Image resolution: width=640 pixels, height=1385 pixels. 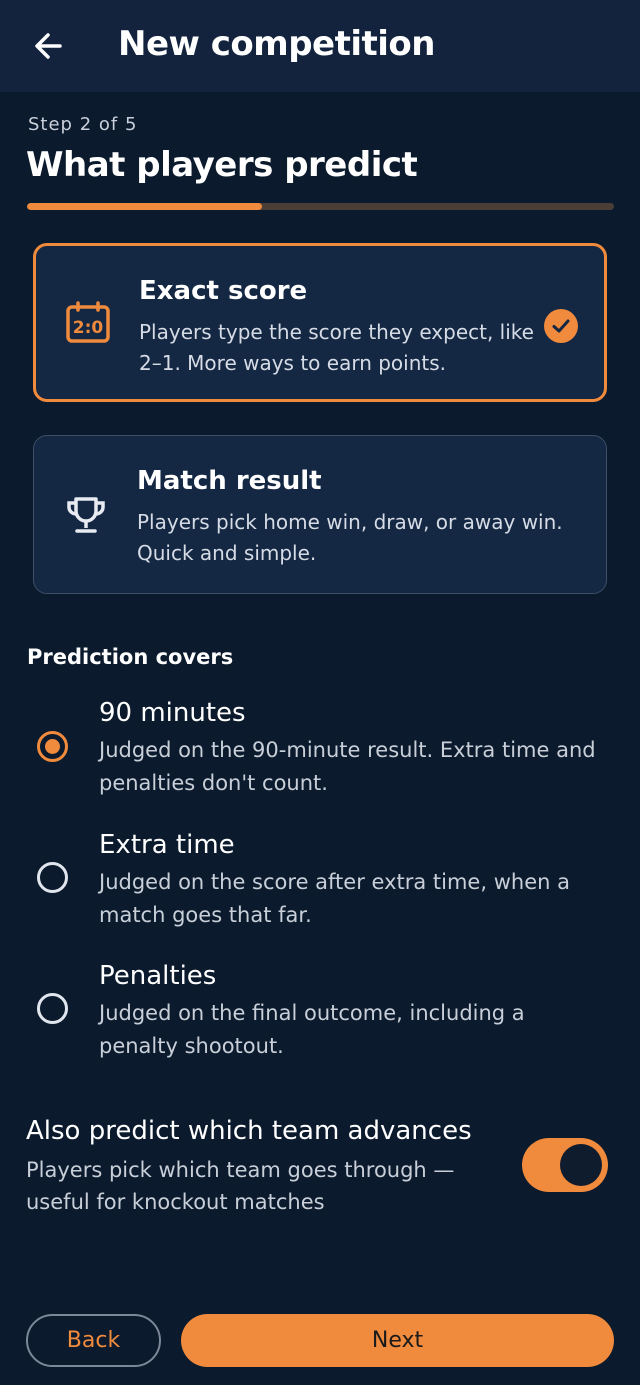 What do you see at coordinates (320, 206) in the screenshot?
I see `progress-bar` at bounding box center [320, 206].